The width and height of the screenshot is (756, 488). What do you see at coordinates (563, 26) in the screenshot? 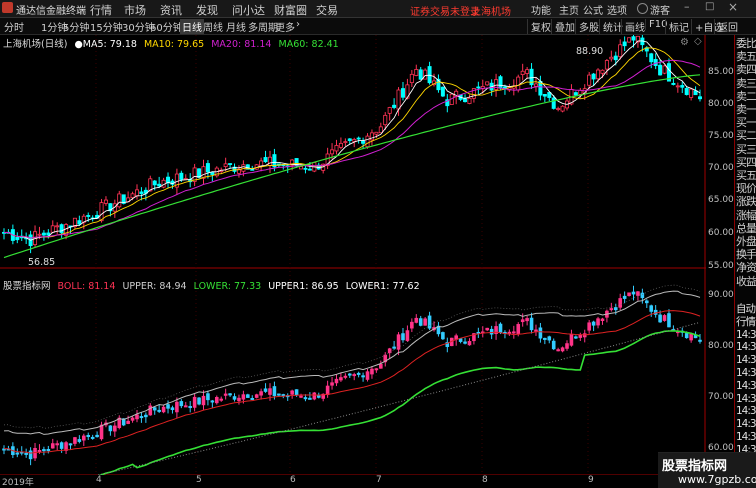
I see `tool-overlay: 叠加` at bounding box center [563, 26].